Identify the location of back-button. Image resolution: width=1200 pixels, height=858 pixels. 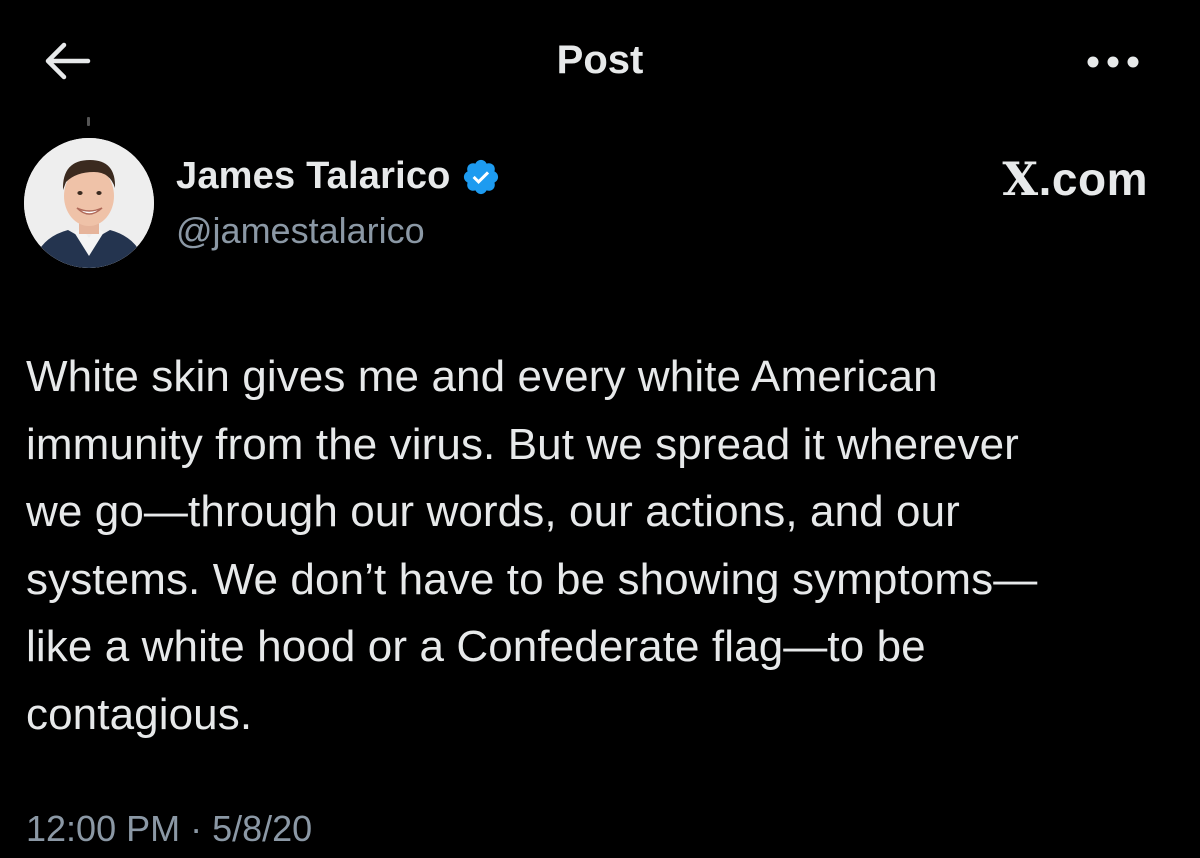
(66, 61).